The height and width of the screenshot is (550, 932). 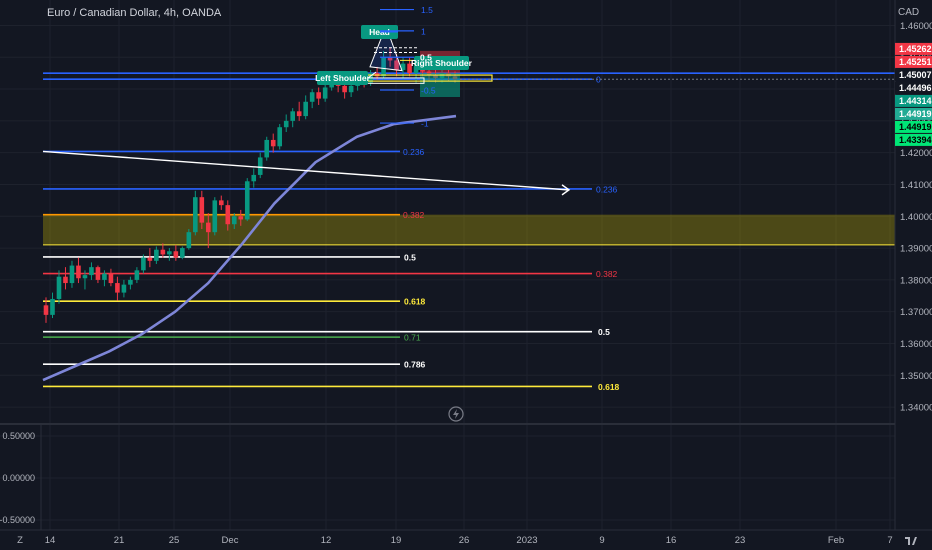 What do you see at coordinates (916, 408) in the screenshot?
I see `price-tick-label: 1.34000` at bounding box center [916, 408].